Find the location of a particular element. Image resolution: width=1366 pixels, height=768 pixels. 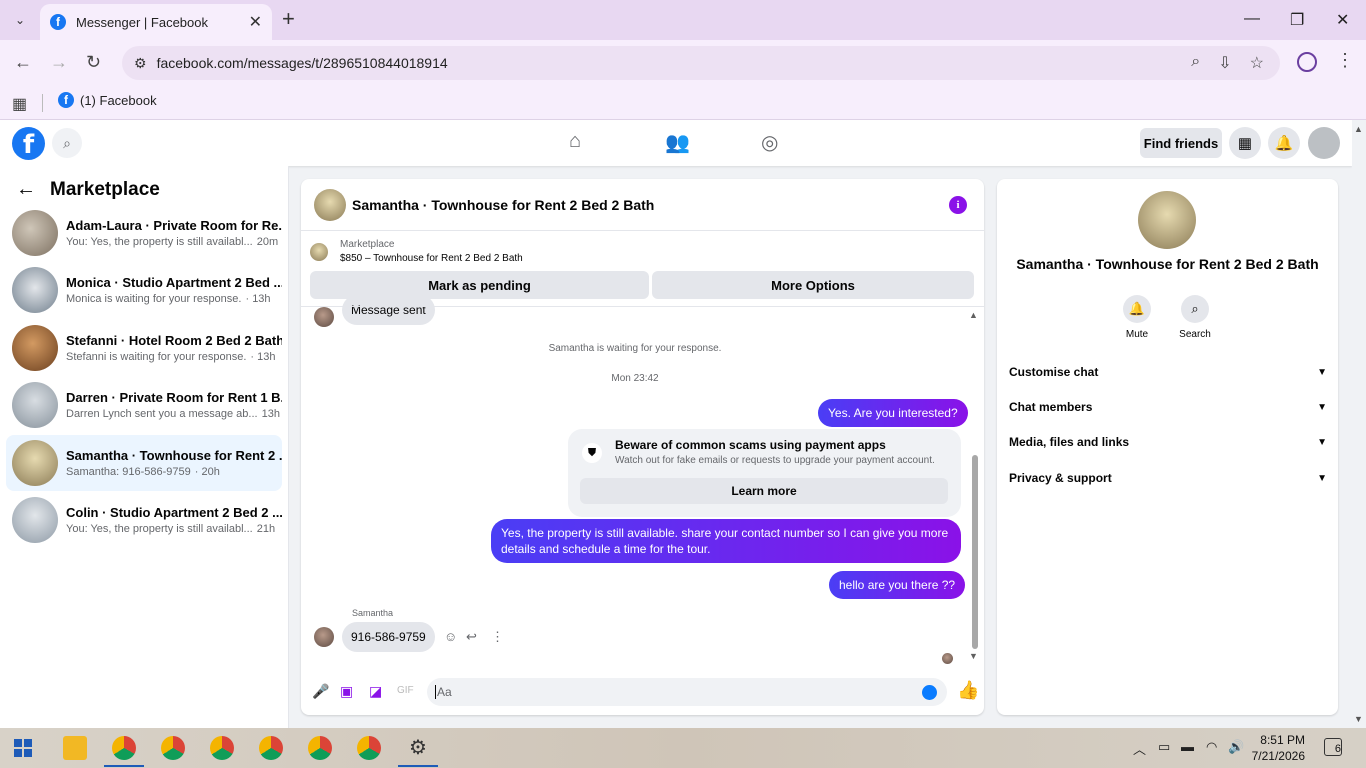

browser-tab-bar: ⌄ f Messenger | Facebook ✕ + — ❐ ✕ is located at coordinates (683, 20).